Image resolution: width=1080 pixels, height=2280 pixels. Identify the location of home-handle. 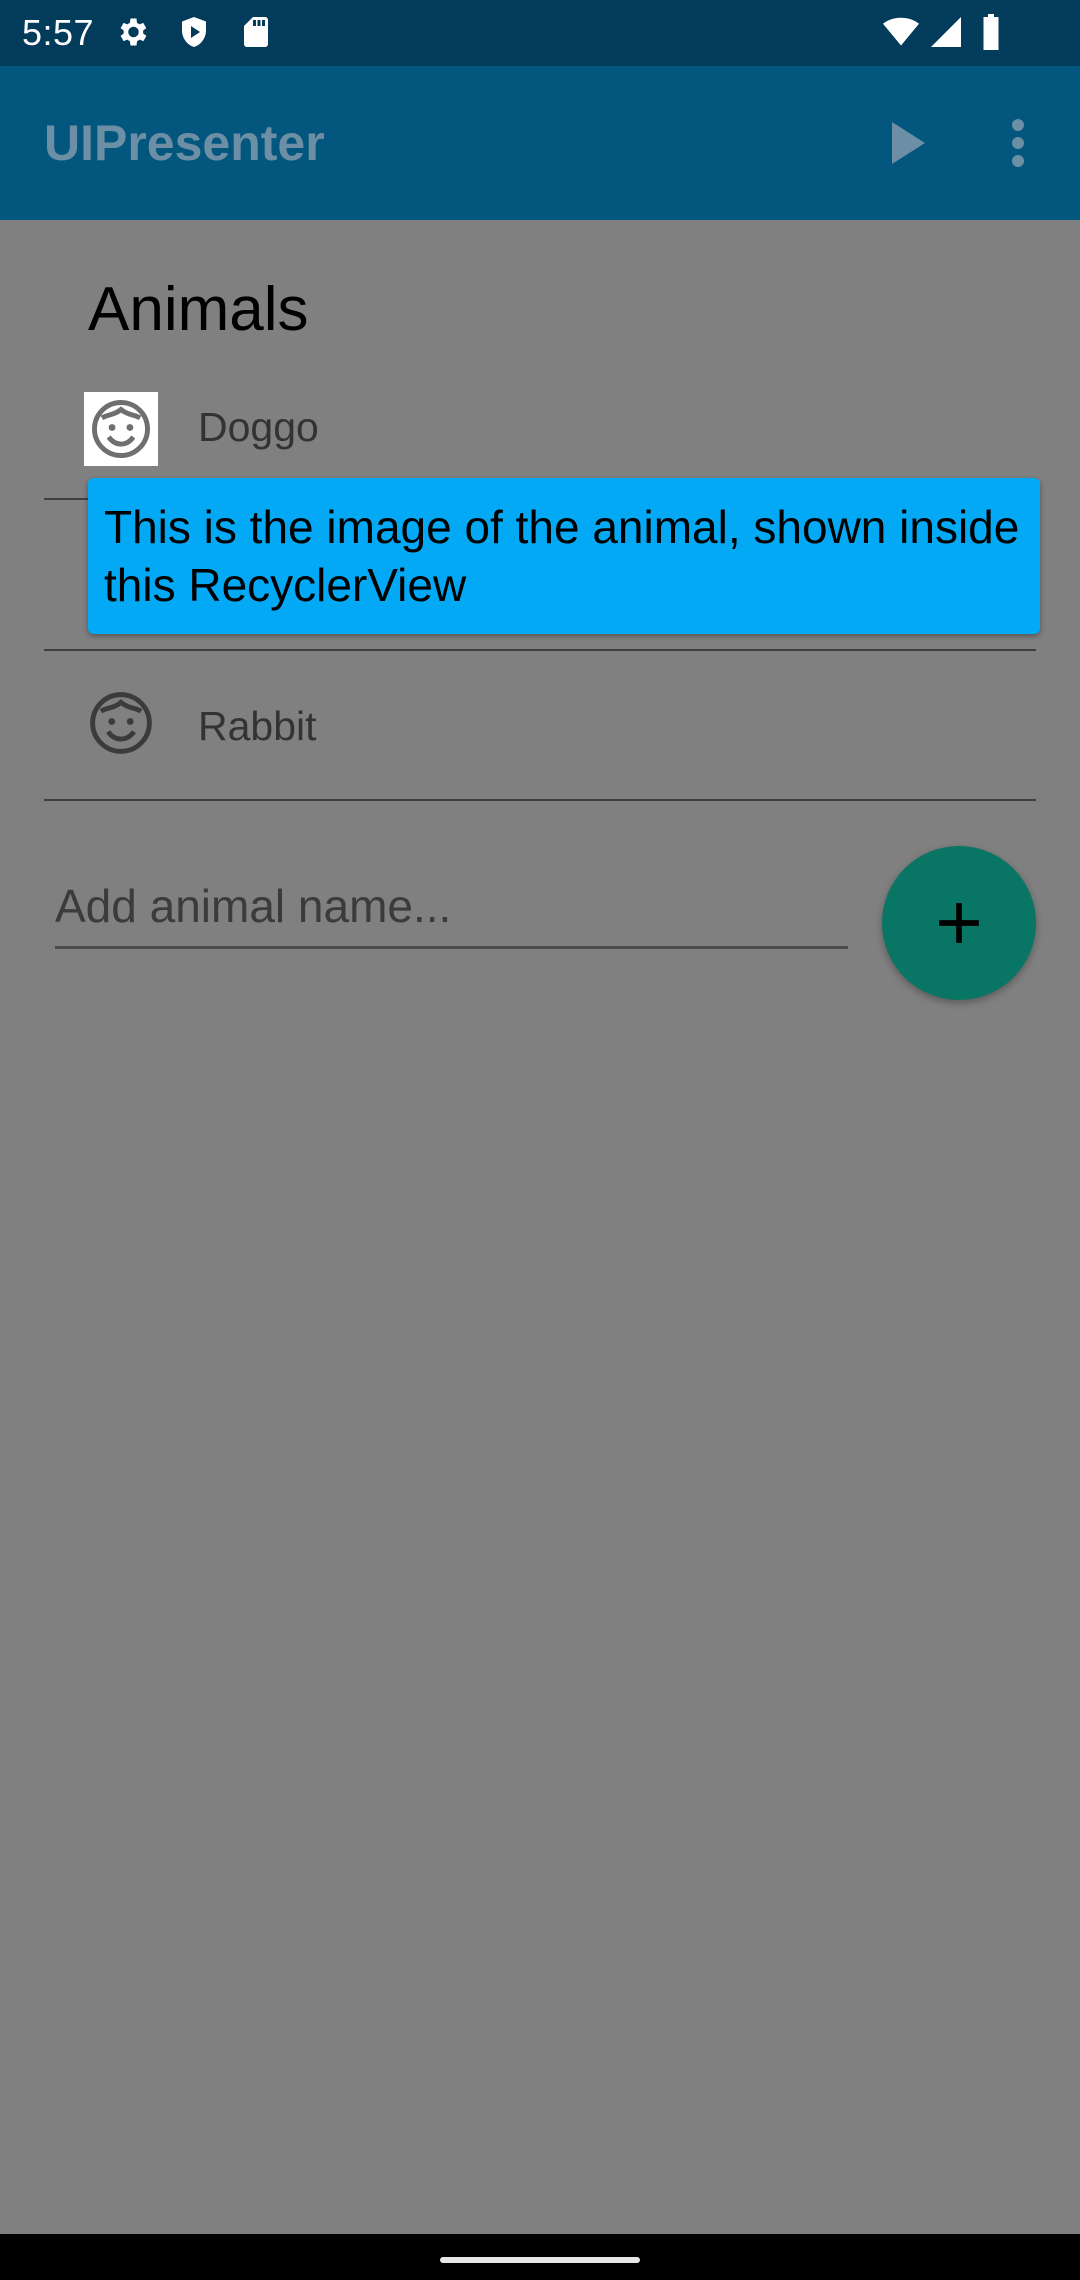
(540, 2260).